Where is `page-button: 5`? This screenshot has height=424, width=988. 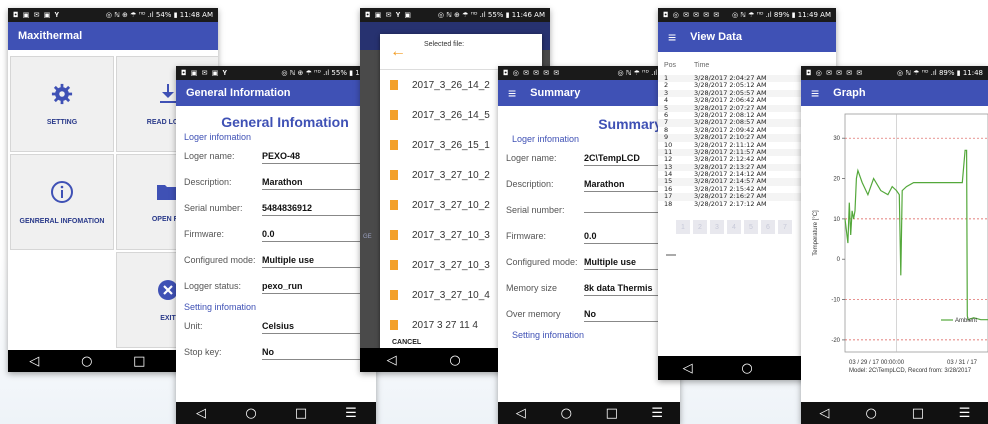 page-button: 5 is located at coordinates (751, 227).